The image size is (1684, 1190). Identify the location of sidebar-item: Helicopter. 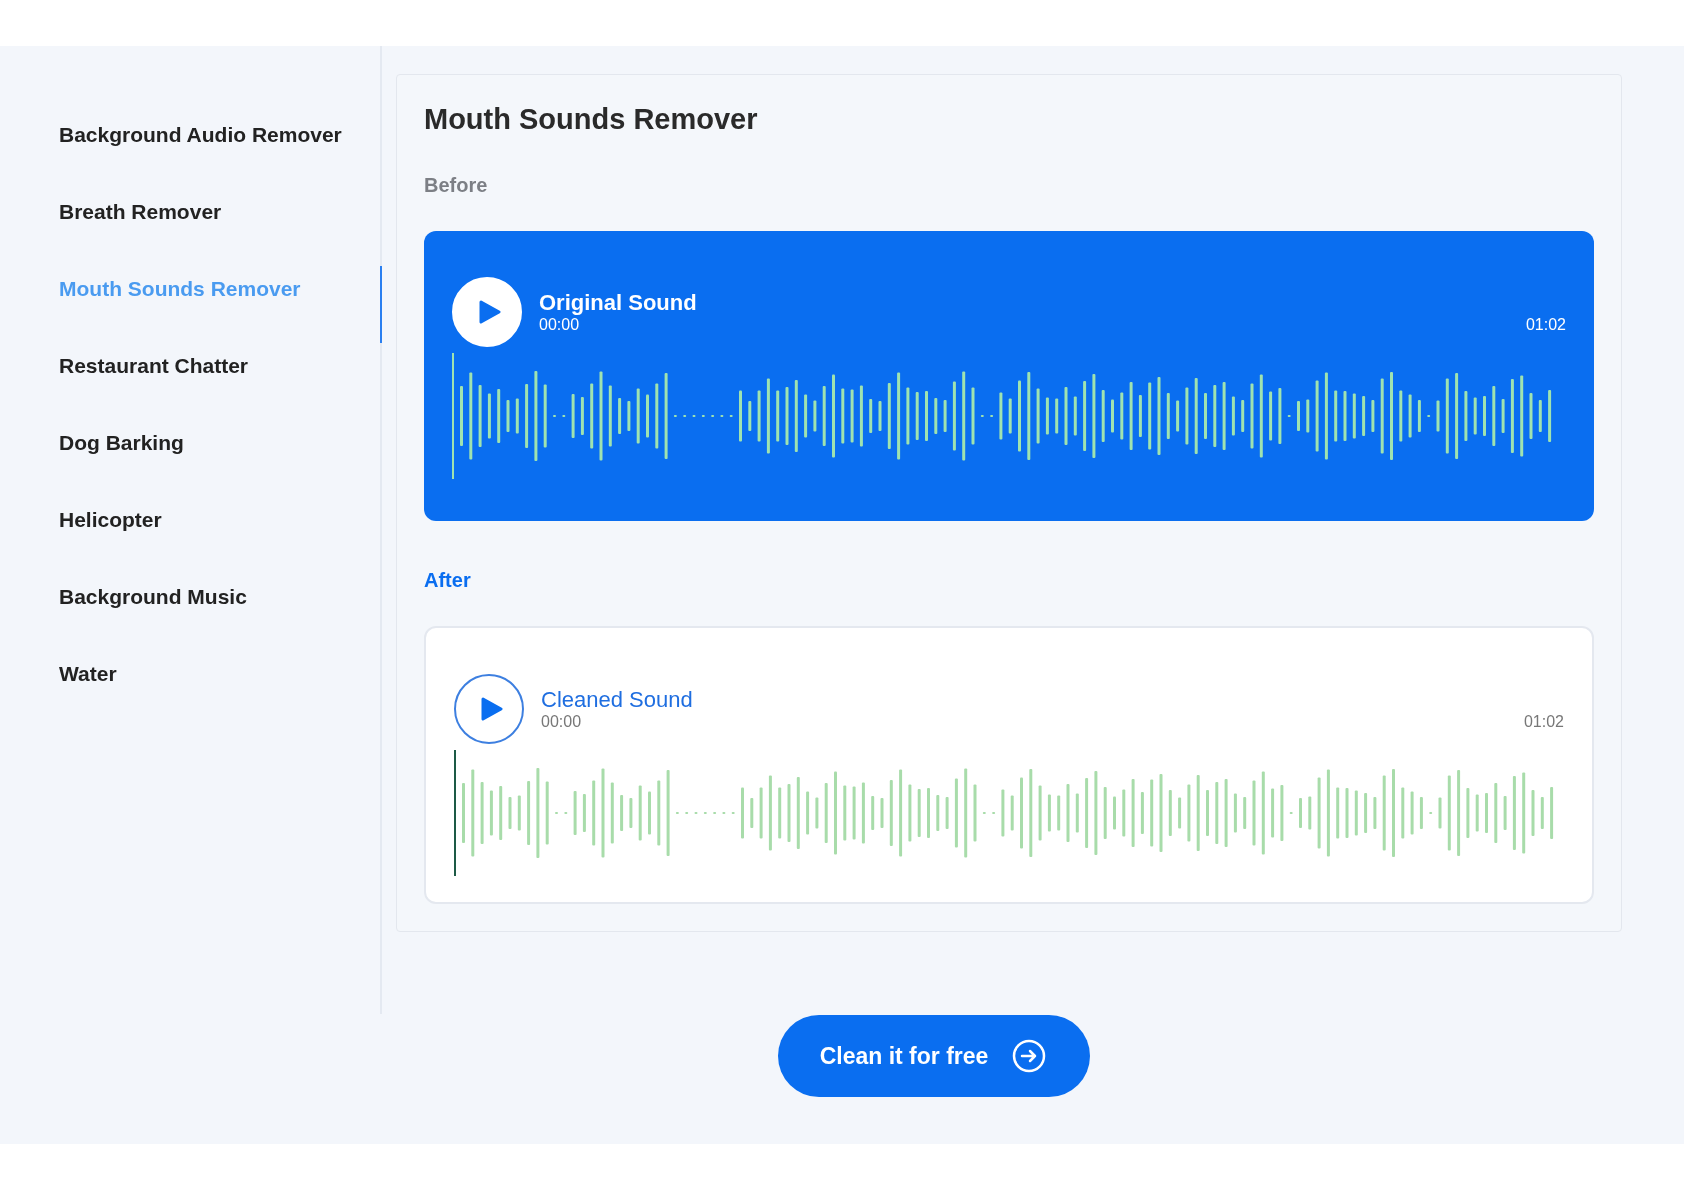
(191, 535).